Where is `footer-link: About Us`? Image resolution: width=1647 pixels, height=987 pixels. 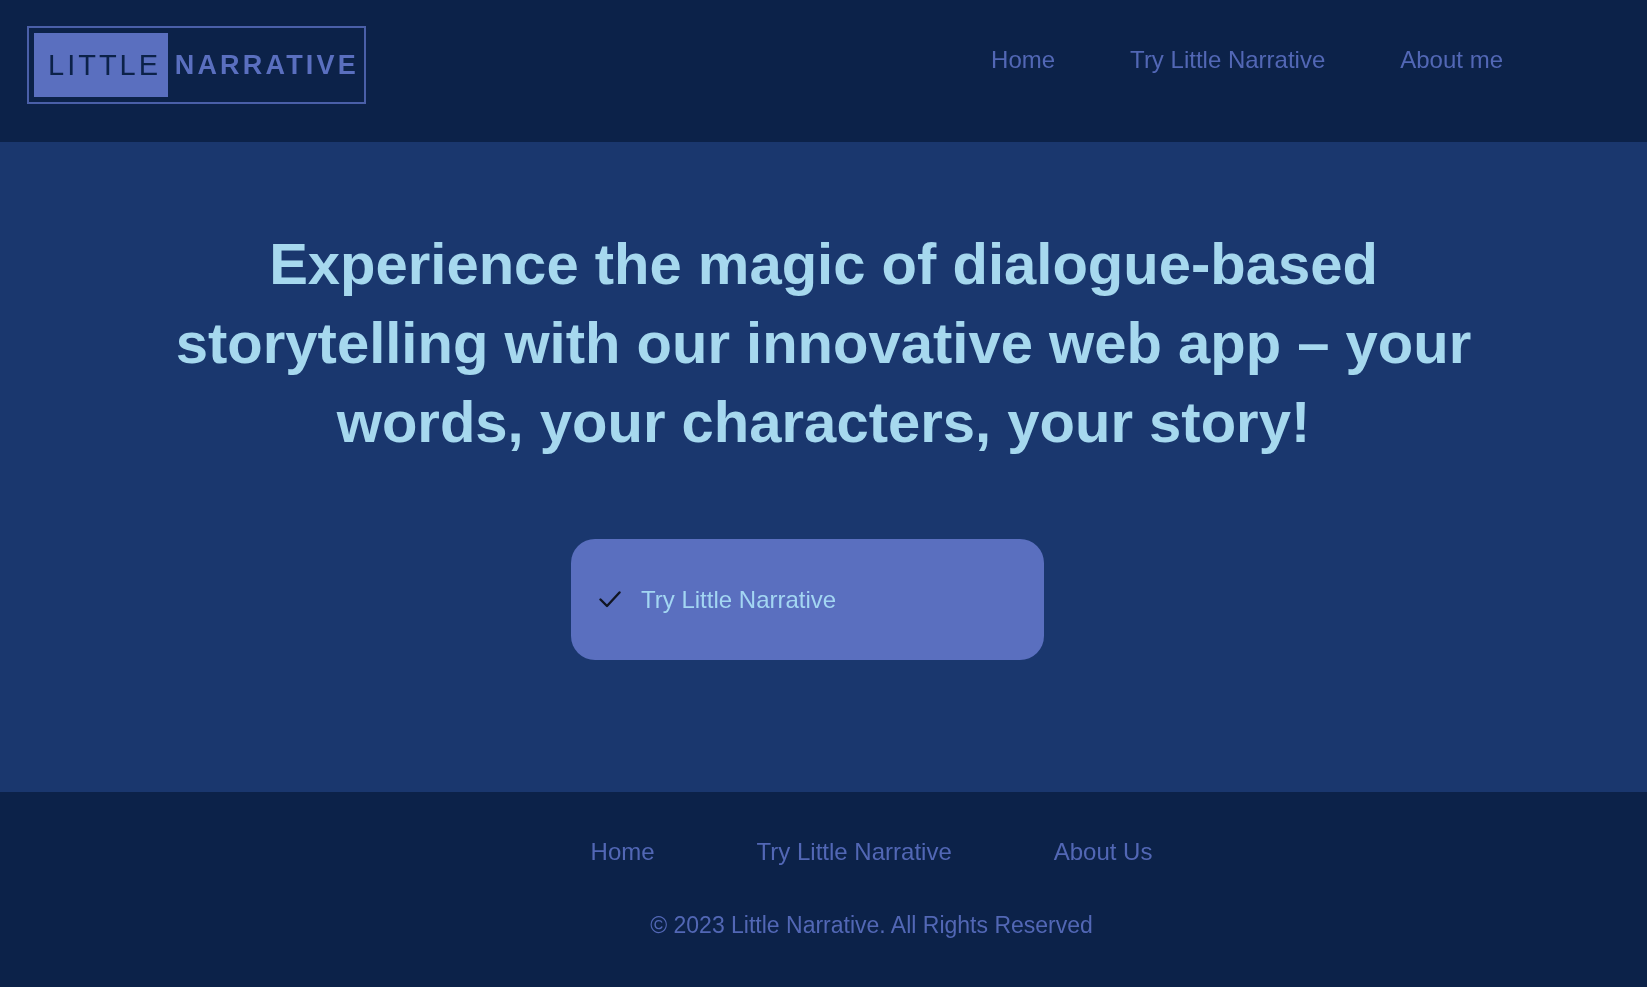
footer-link: About Us is located at coordinates (1103, 852).